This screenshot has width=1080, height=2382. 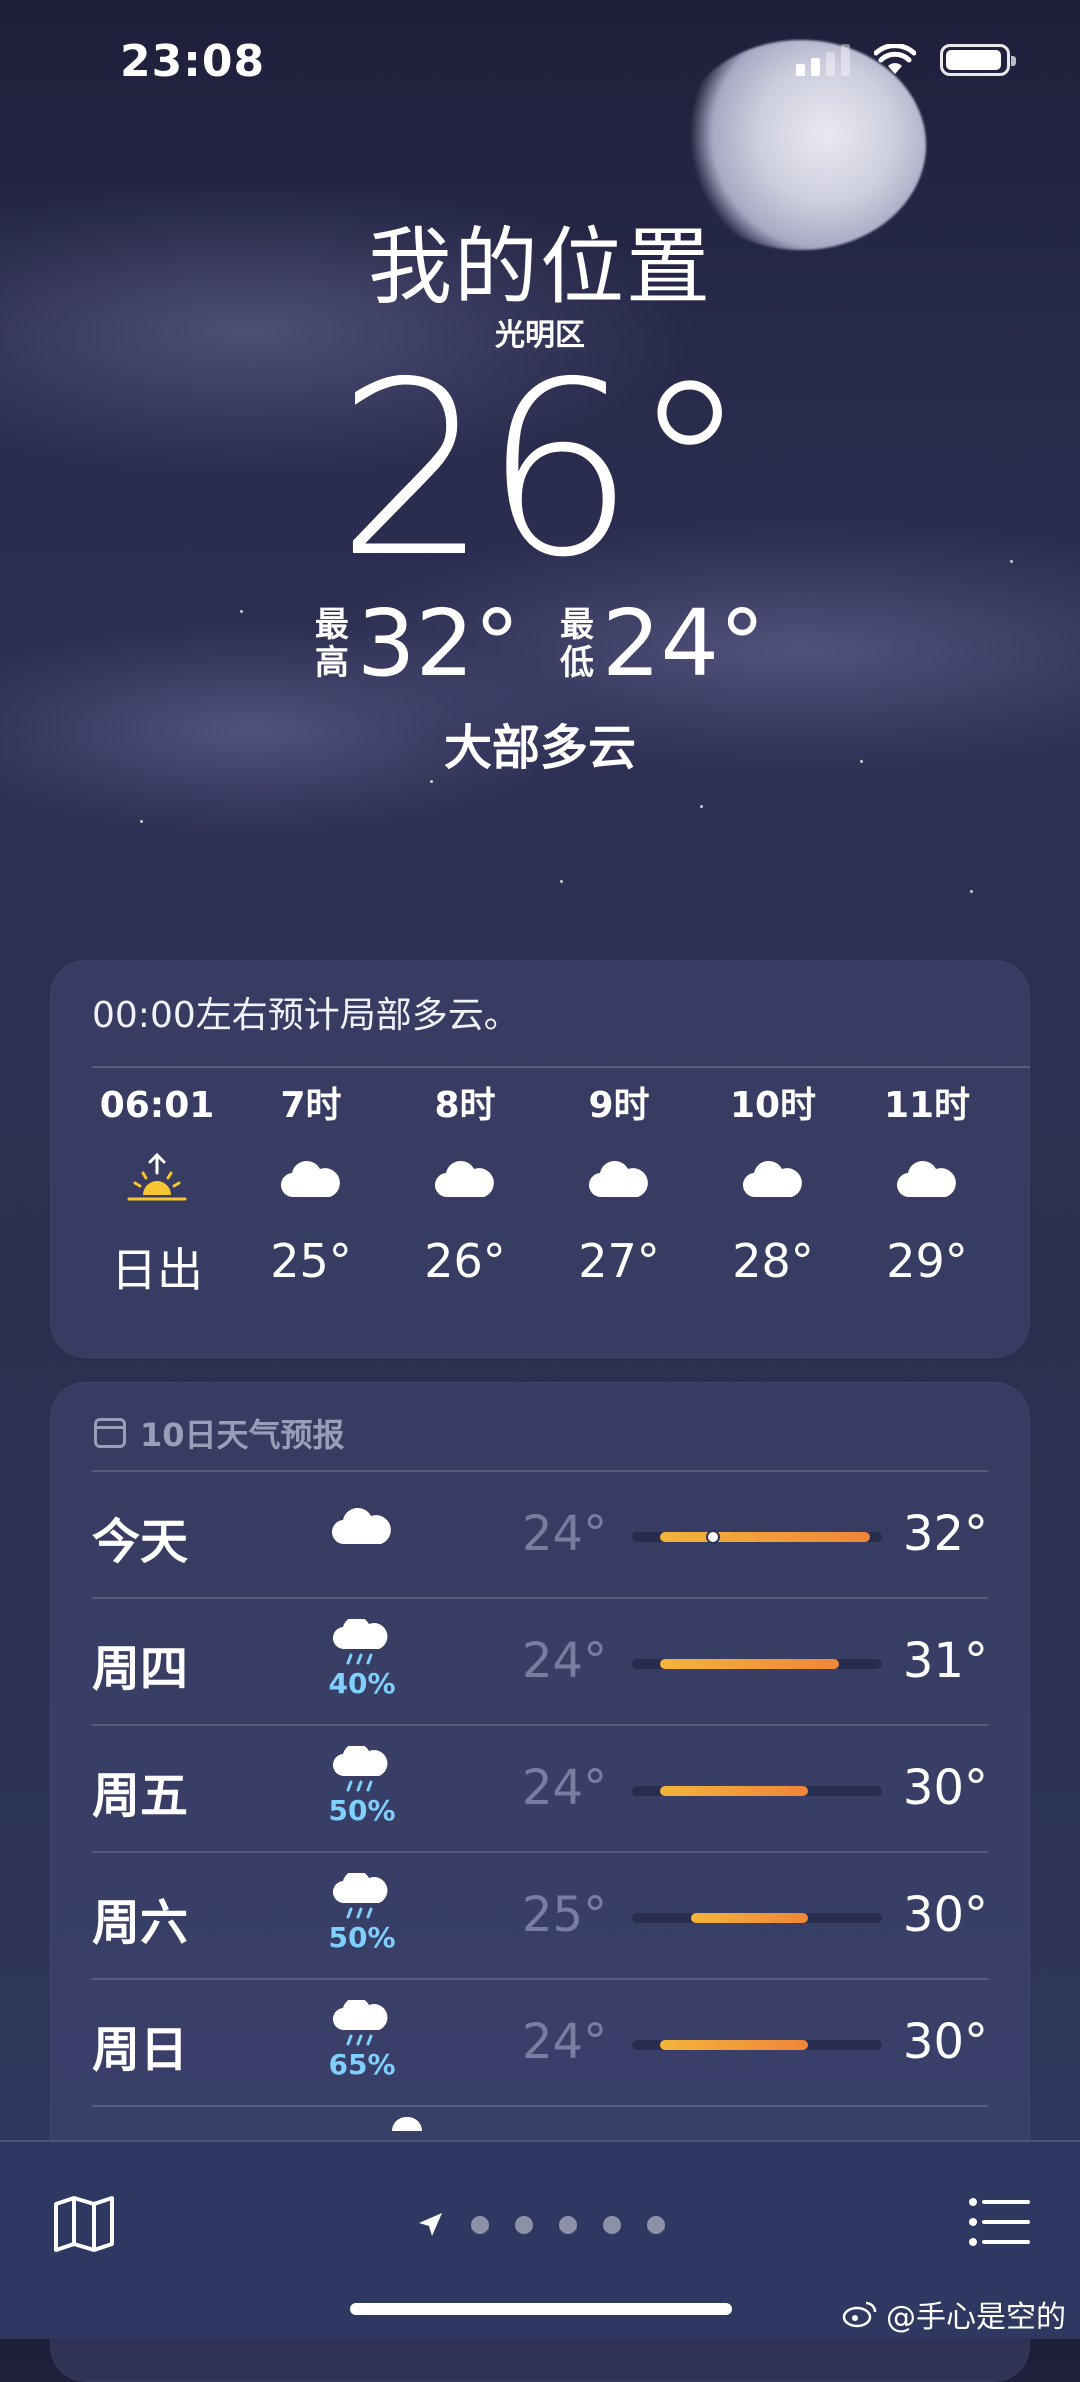 What do you see at coordinates (712, 1537) in the screenshot?
I see `current-temp-marker` at bounding box center [712, 1537].